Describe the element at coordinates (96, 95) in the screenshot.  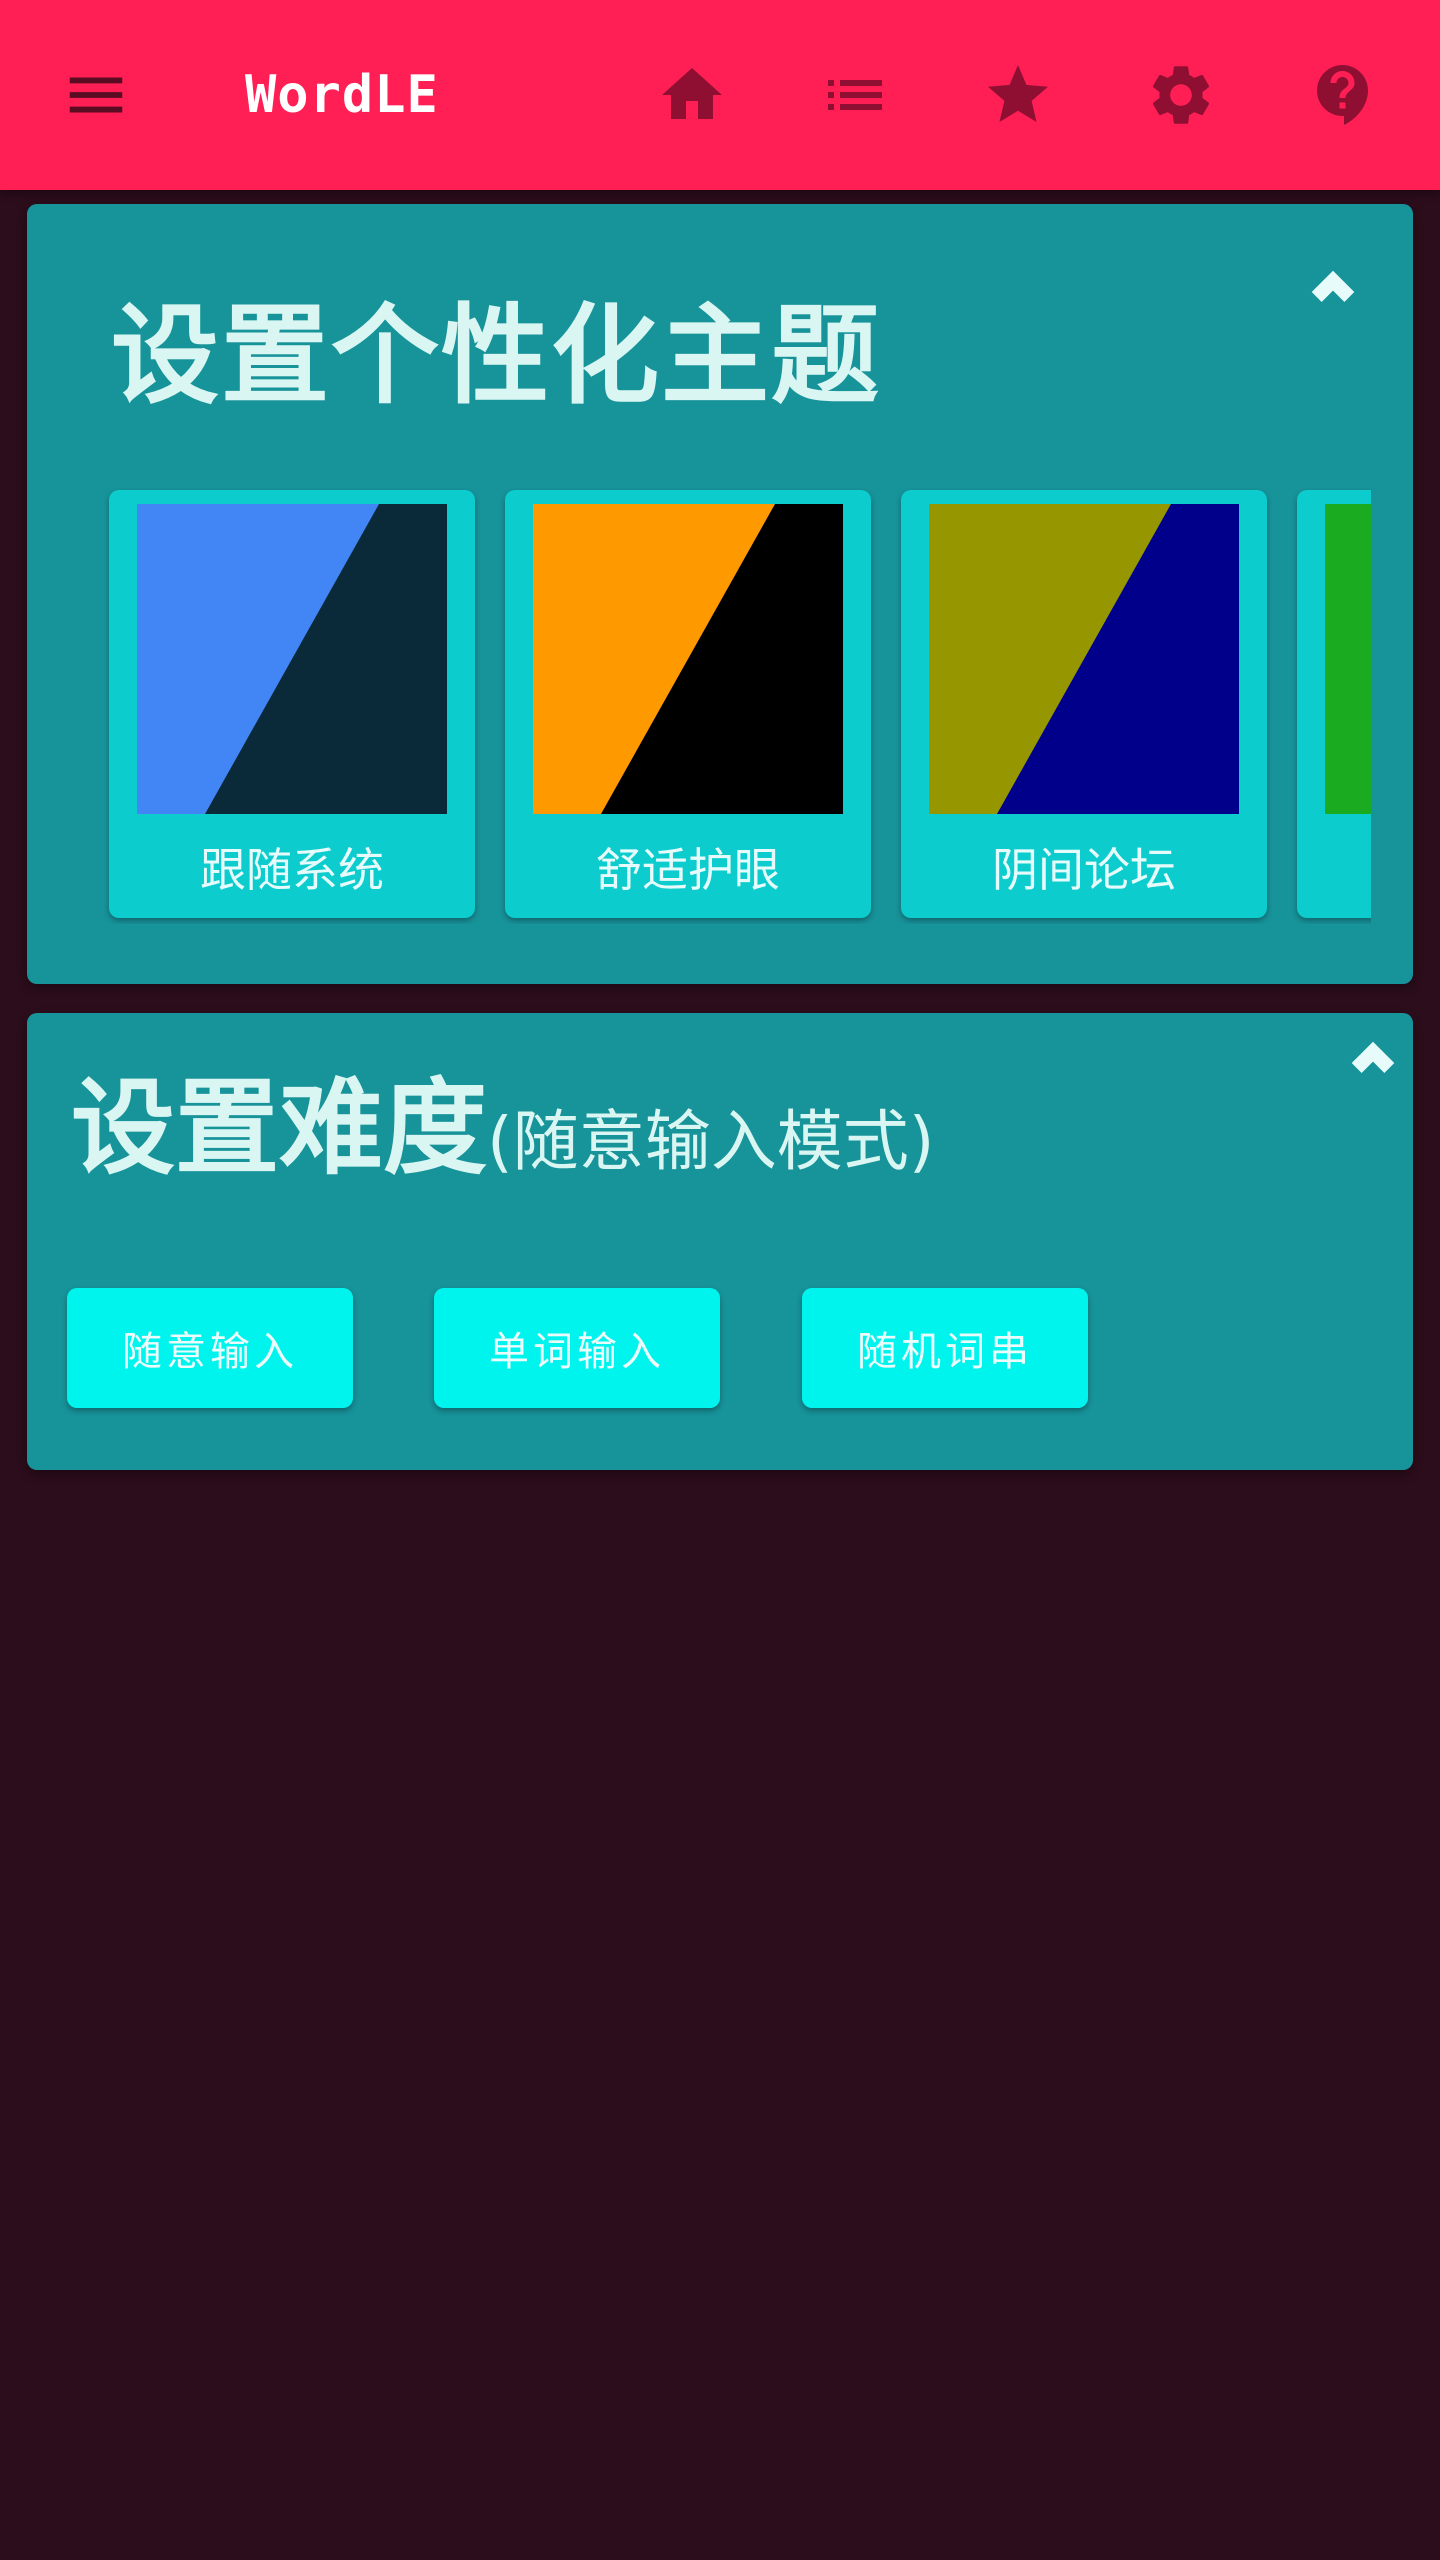
I see `menu-icon` at that location.